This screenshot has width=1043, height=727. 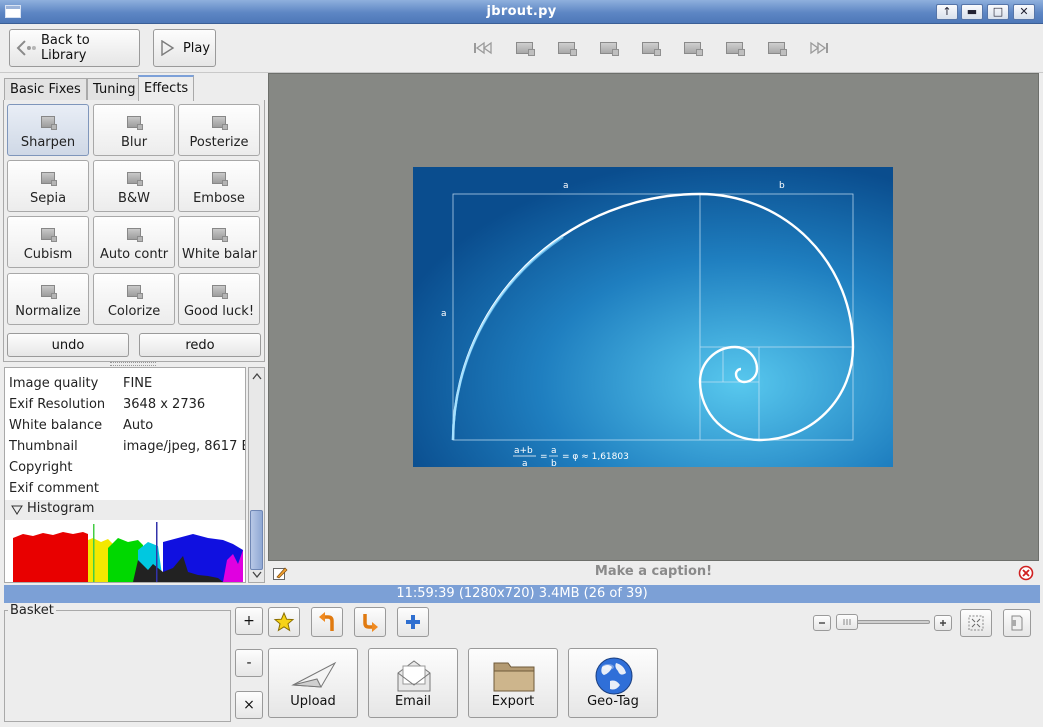 I want to click on rate-button, so click(x=284, y=622).